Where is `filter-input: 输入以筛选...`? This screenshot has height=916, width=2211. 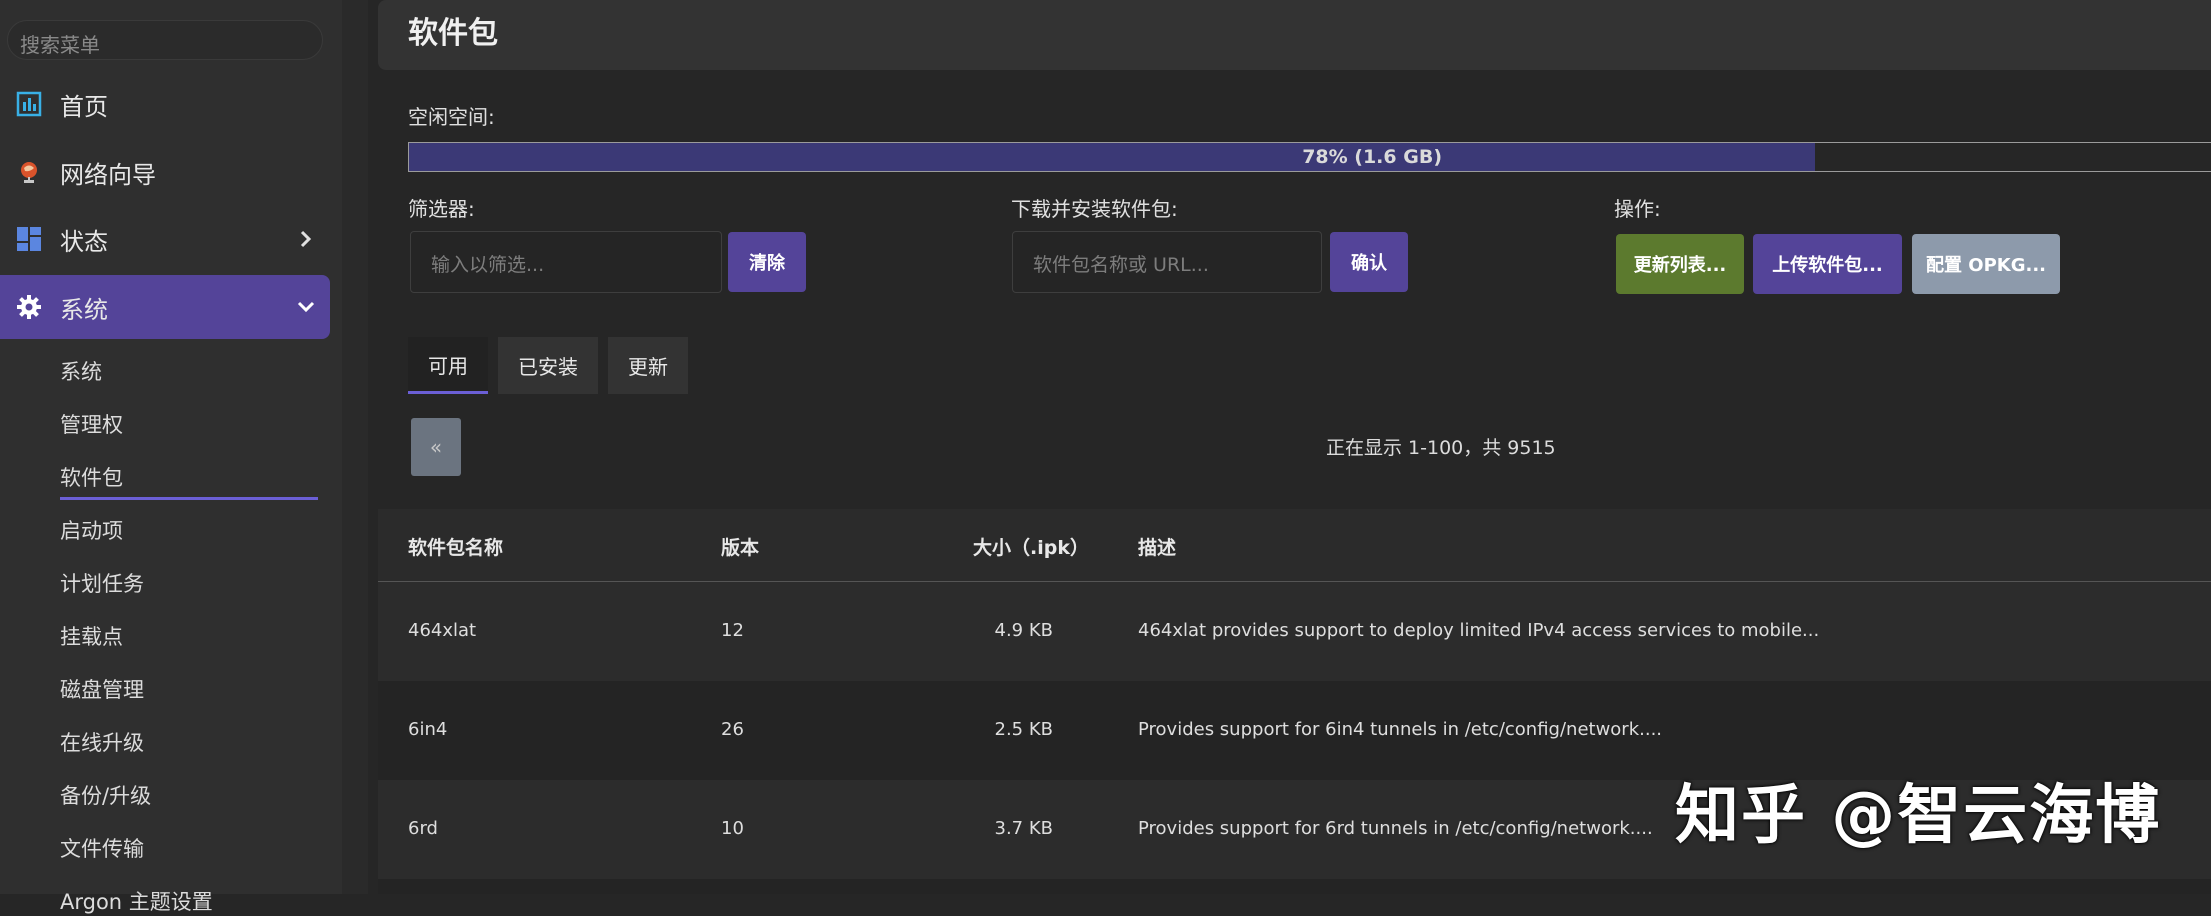
filter-input: 输入以筛选... is located at coordinates (566, 262).